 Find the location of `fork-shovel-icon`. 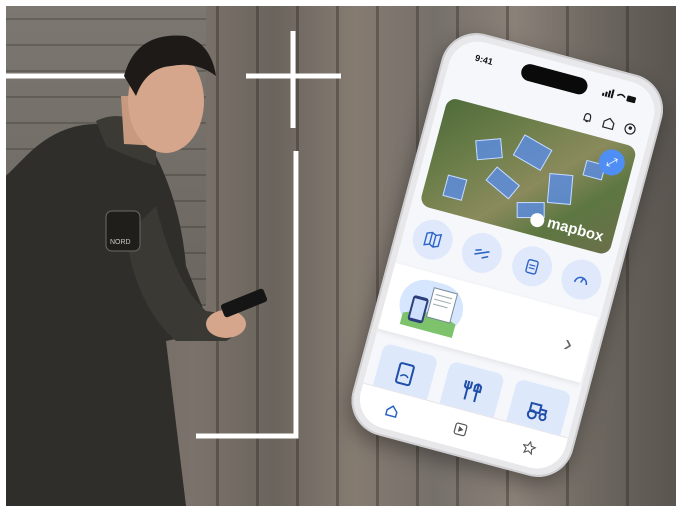

fork-shovel-icon is located at coordinates (473, 391).